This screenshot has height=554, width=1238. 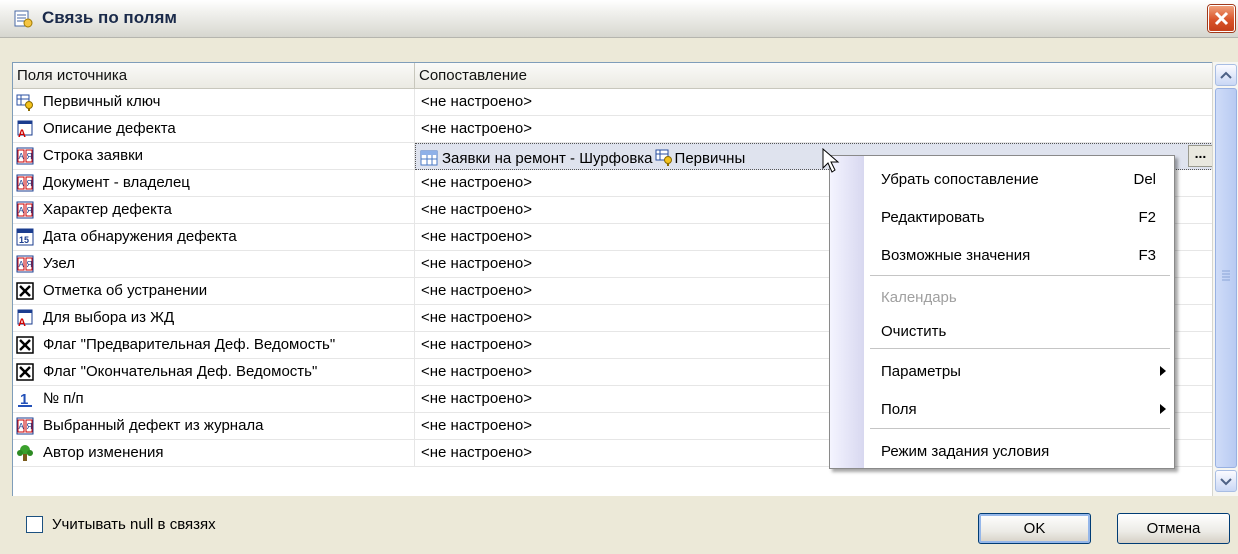 What do you see at coordinates (214, 129) in the screenshot?
I see `source-field-cell: A Описание дефекта` at bounding box center [214, 129].